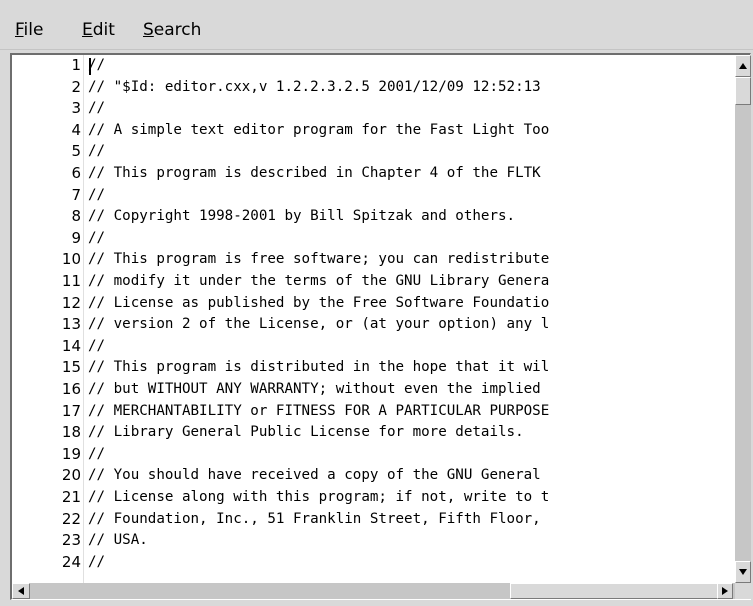 Image resolution: width=753 pixels, height=606 pixels. What do you see at coordinates (118, 540) in the screenshot?
I see `line-text: // USA.` at bounding box center [118, 540].